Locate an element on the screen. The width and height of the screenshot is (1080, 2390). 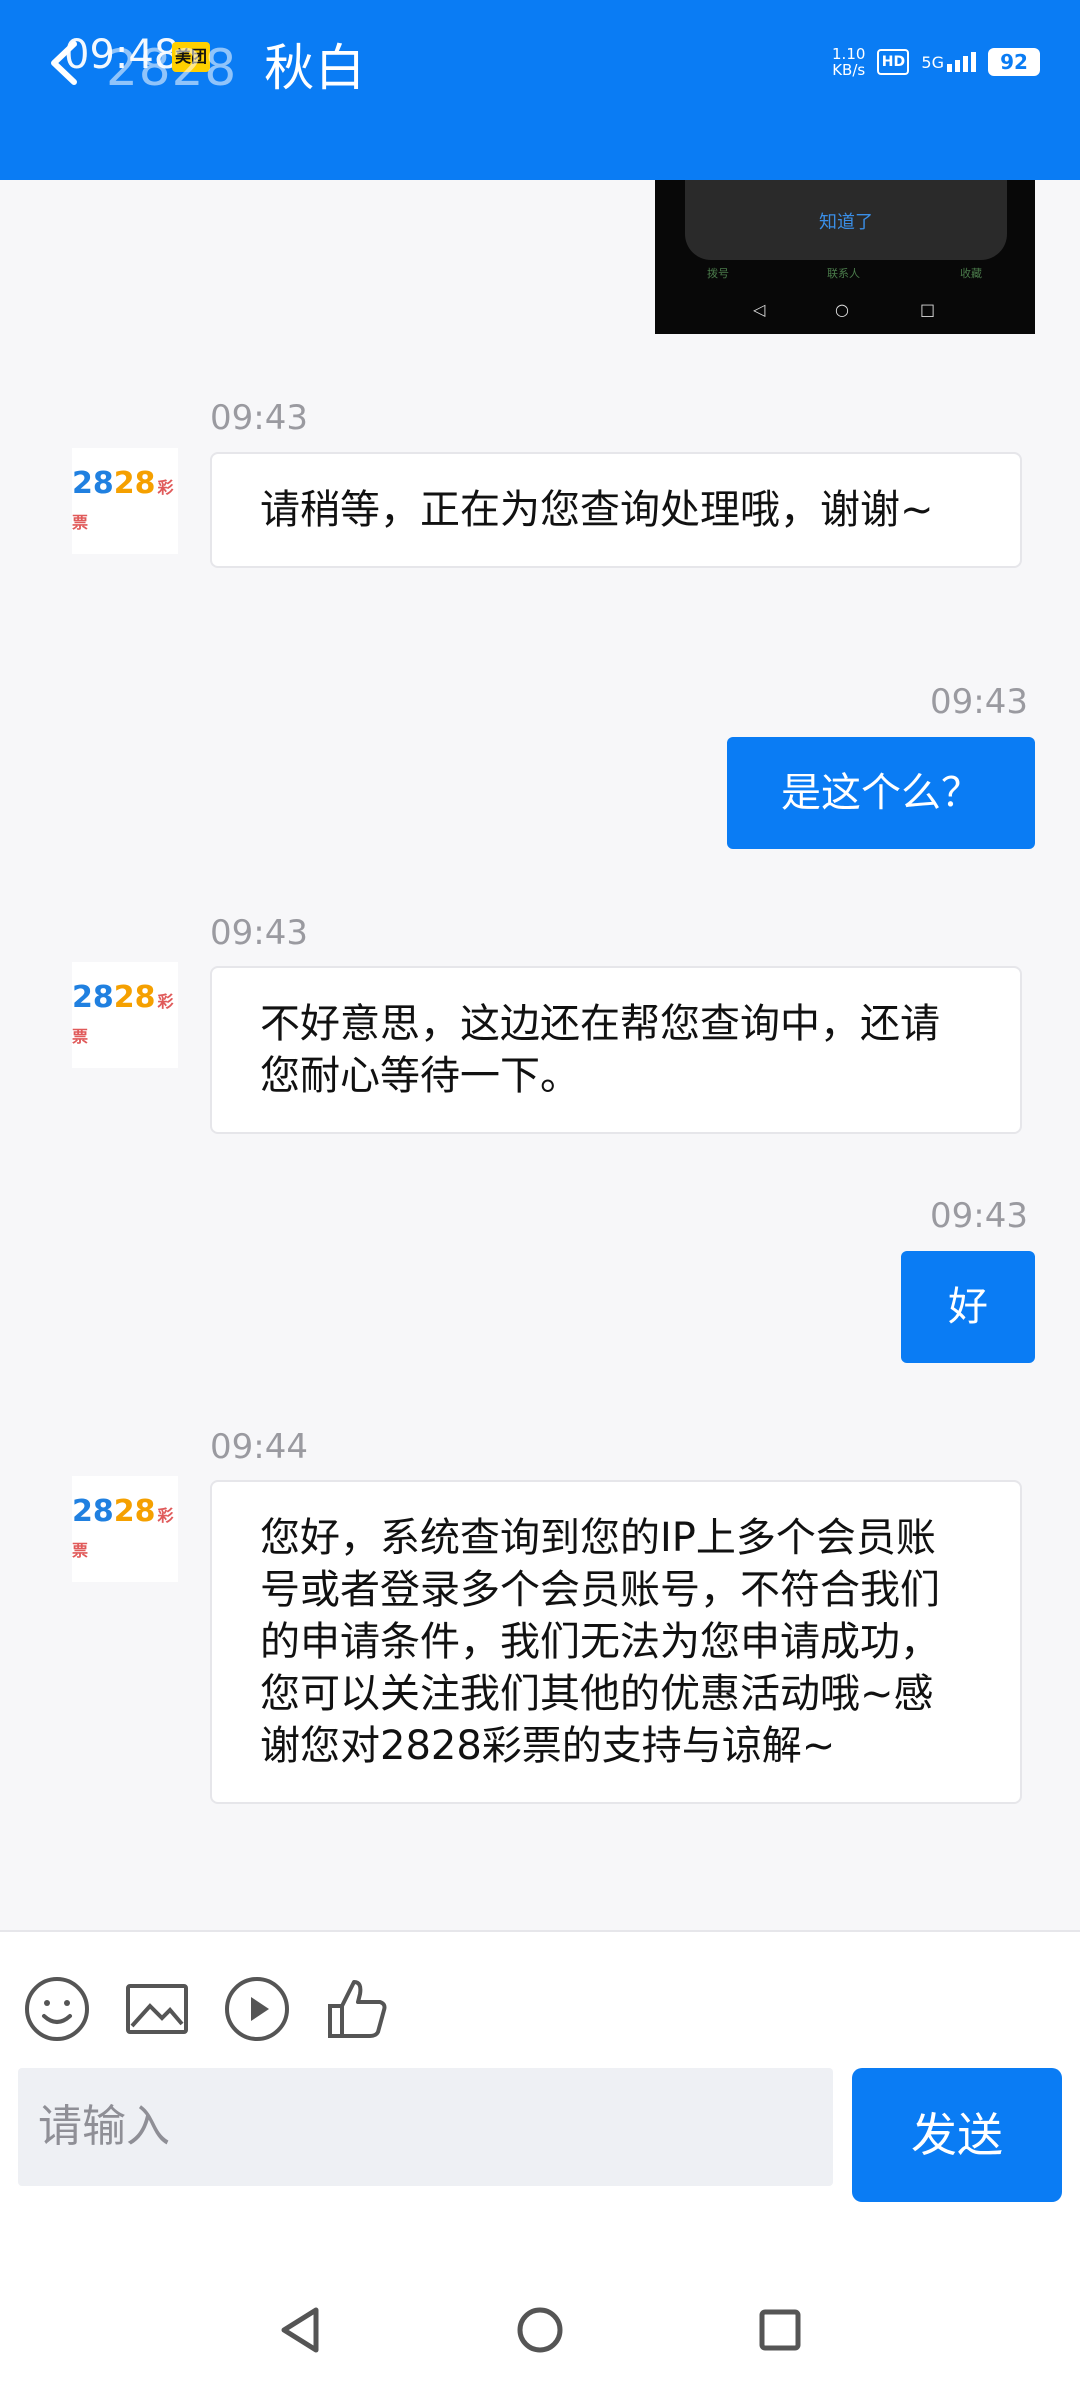
composer-toolbar is located at coordinates (207, 2009).